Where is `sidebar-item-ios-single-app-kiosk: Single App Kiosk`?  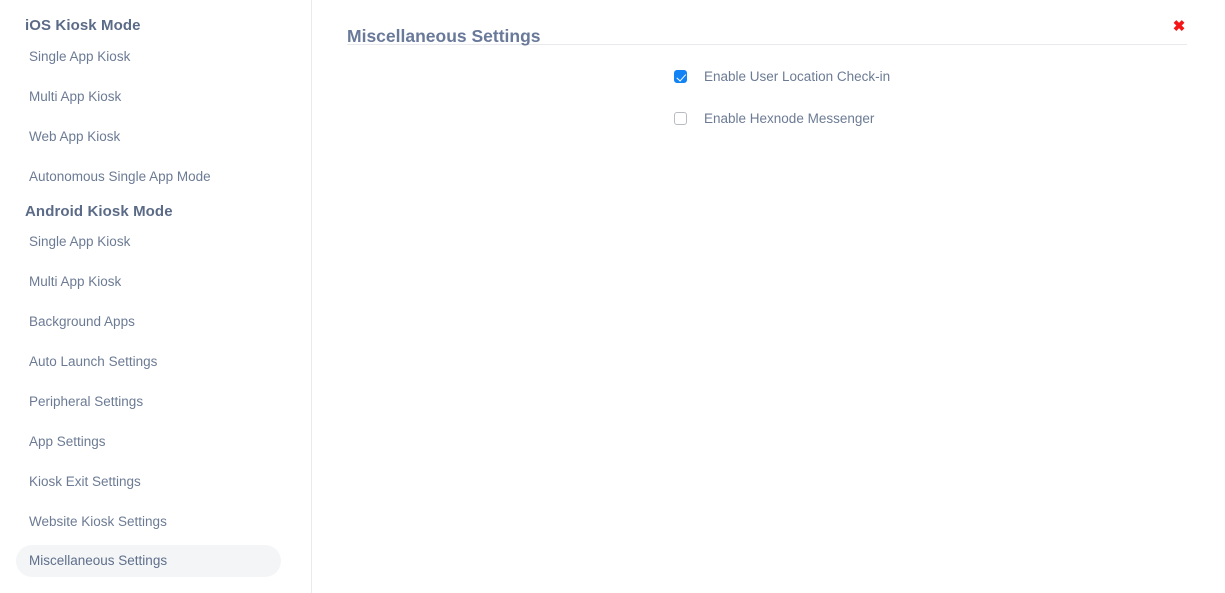
sidebar-item-ios-single-app-kiosk: Single App Kiosk is located at coordinates (148, 57).